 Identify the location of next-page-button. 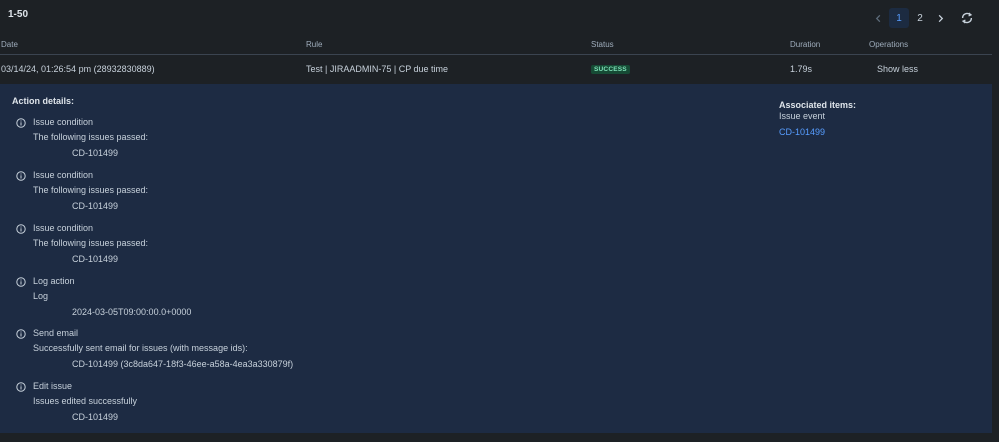
(940, 18).